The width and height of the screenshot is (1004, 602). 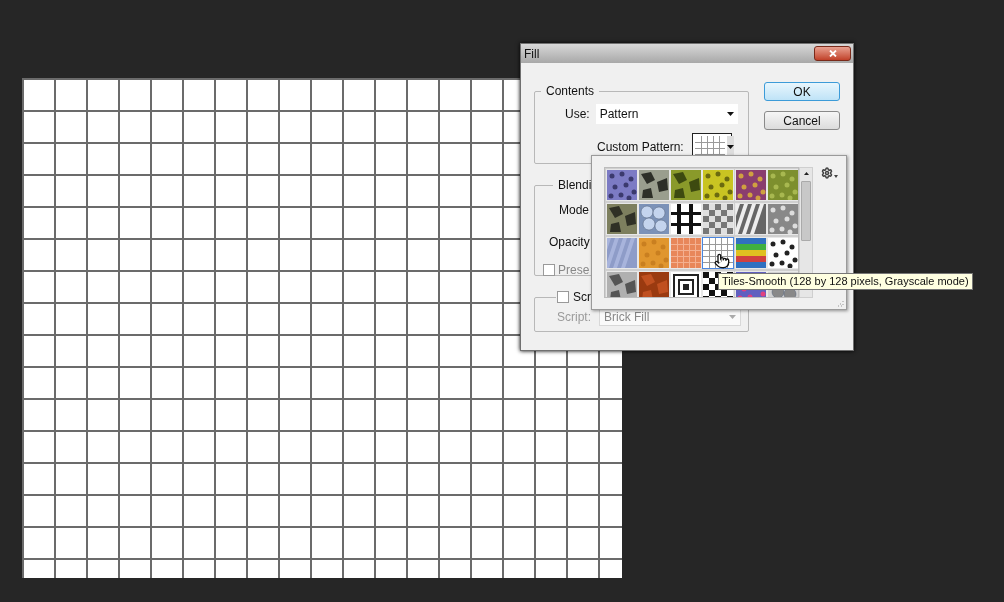 What do you see at coordinates (640, 147) in the screenshot?
I see `custom-pattern-label: Custom Pattern:` at bounding box center [640, 147].